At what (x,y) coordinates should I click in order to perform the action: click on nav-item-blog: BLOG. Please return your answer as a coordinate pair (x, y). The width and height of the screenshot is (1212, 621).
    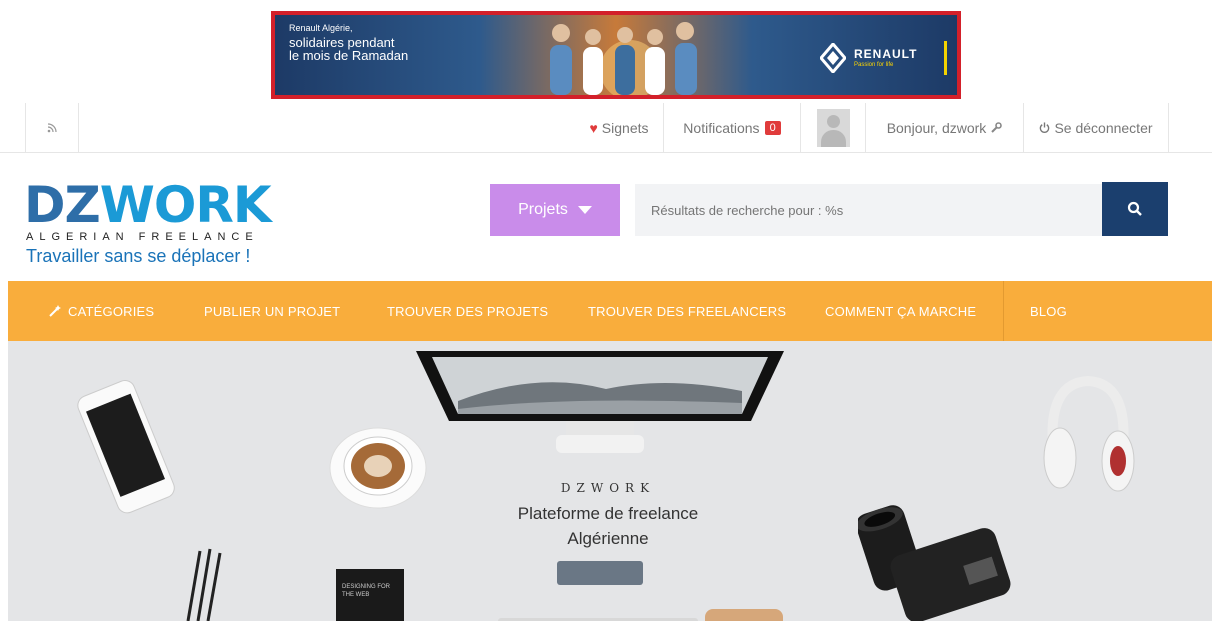
    Looking at the image, I should click on (1048, 311).